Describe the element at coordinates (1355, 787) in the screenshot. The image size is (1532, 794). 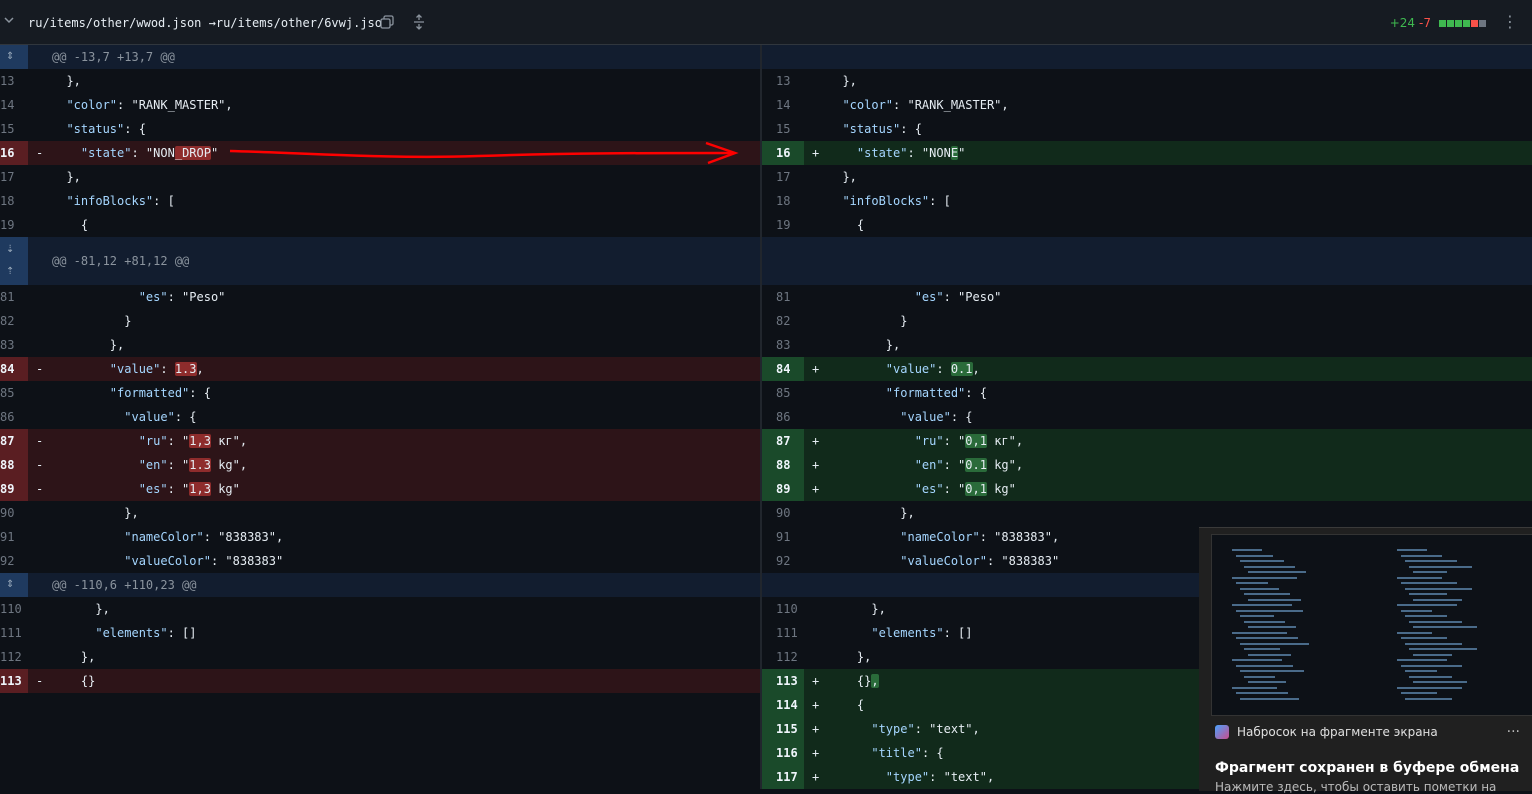
I see `toast-body: Нажмите здесь, чтобы оставить пометки на` at that location.